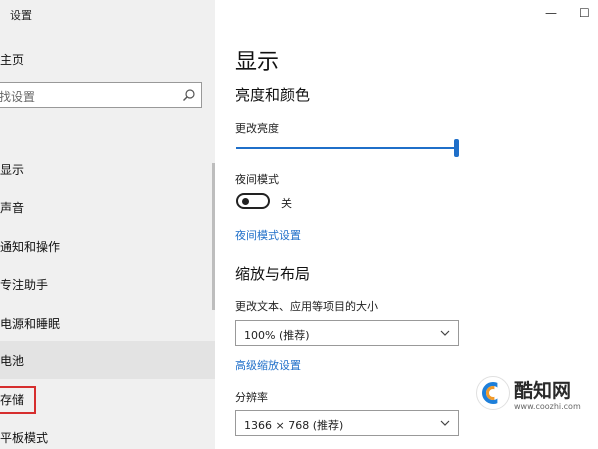 The width and height of the screenshot is (598, 449). What do you see at coordinates (107, 207) in the screenshot?
I see `sidebar-item-sound: 声音` at bounding box center [107, 207].